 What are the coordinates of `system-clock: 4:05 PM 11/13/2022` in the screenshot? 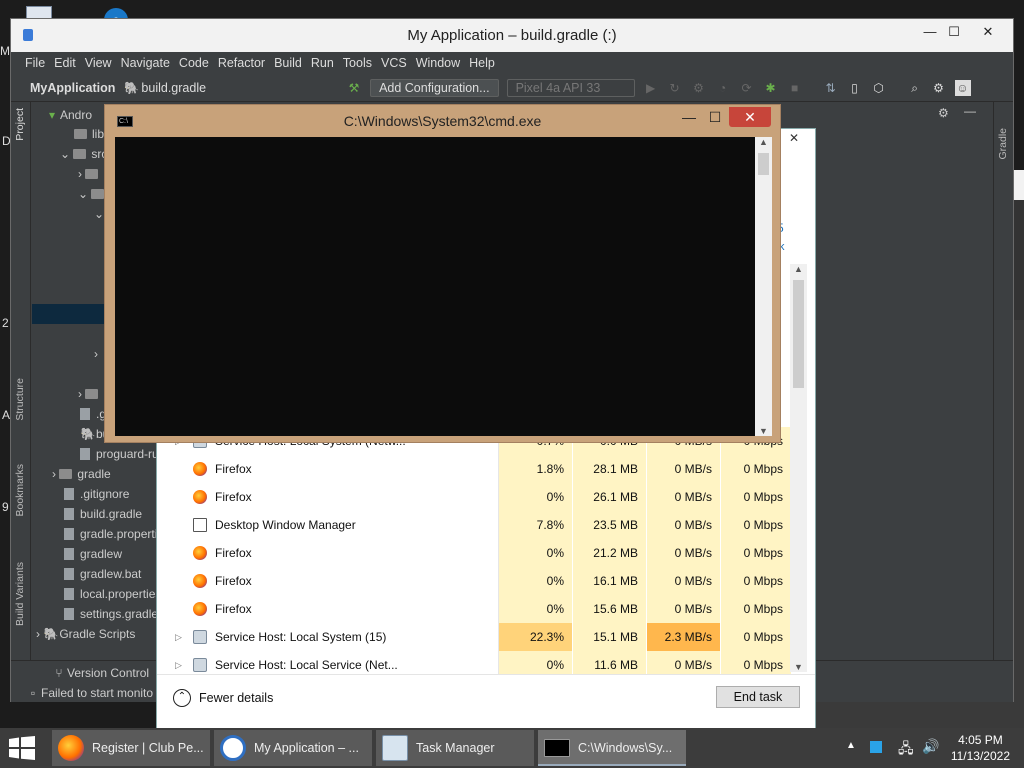 It's located at (980, 748).